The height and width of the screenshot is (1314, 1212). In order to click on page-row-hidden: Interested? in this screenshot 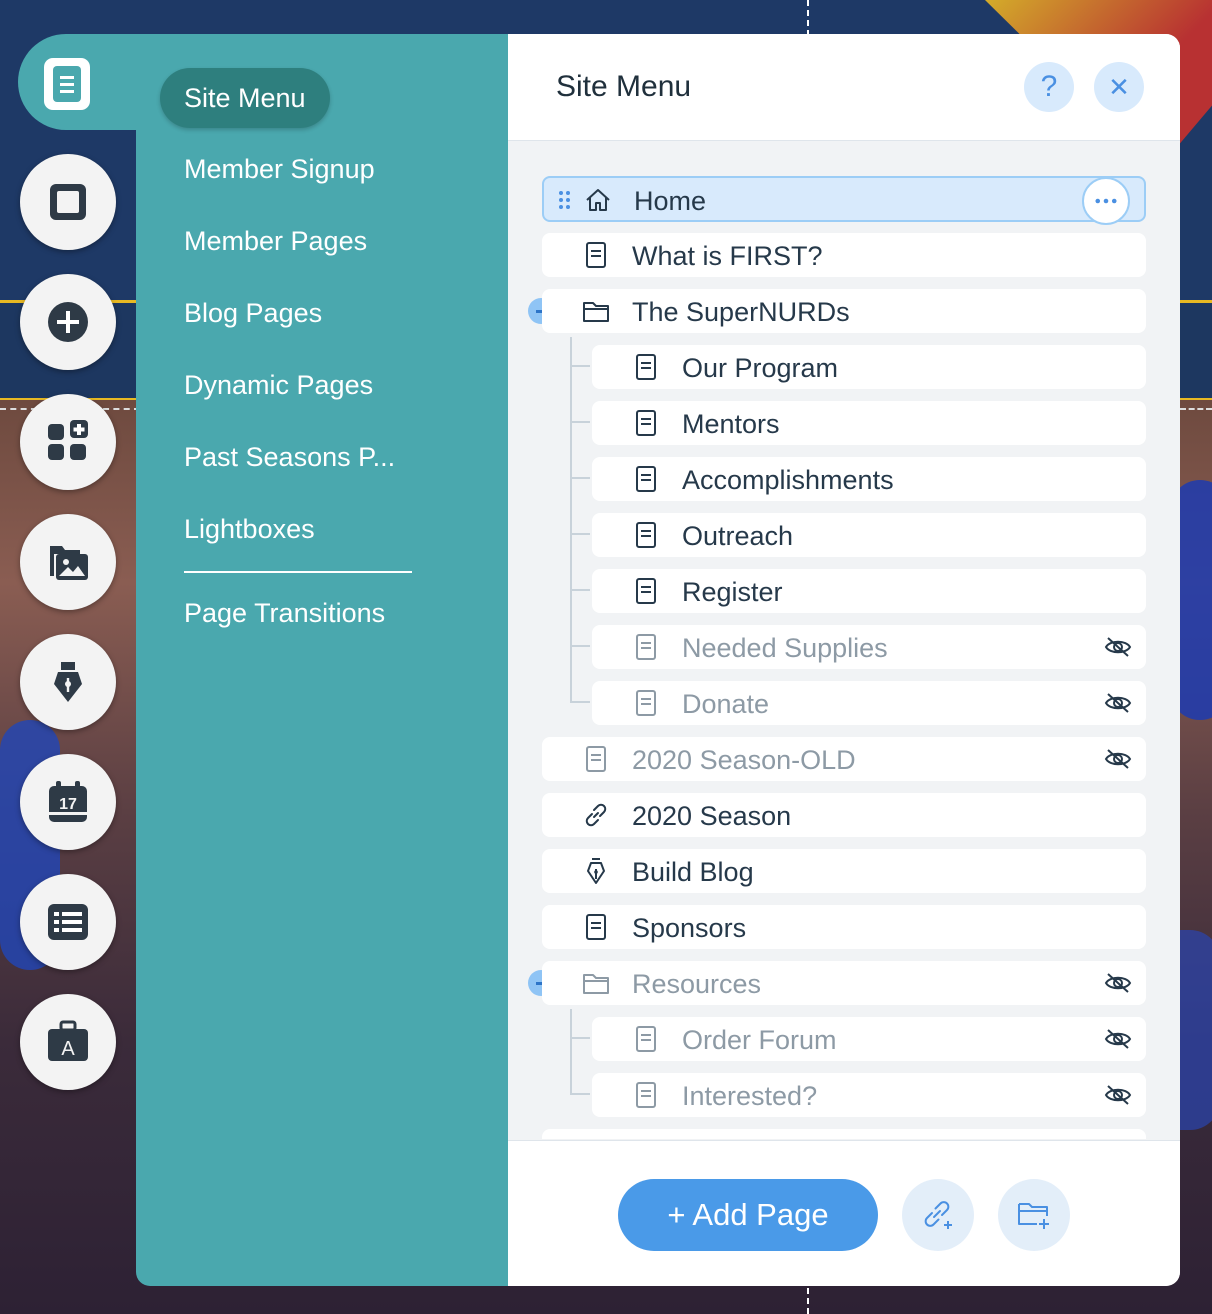, I will do `click(869, 1095)`.